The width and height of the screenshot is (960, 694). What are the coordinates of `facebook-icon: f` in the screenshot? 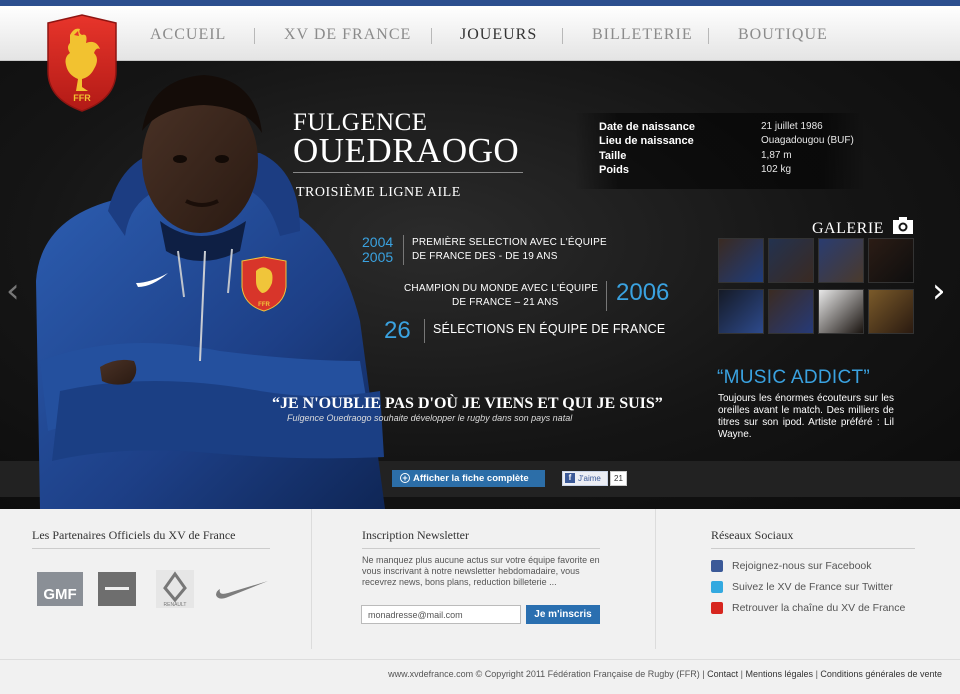 It's located at (570, 478).